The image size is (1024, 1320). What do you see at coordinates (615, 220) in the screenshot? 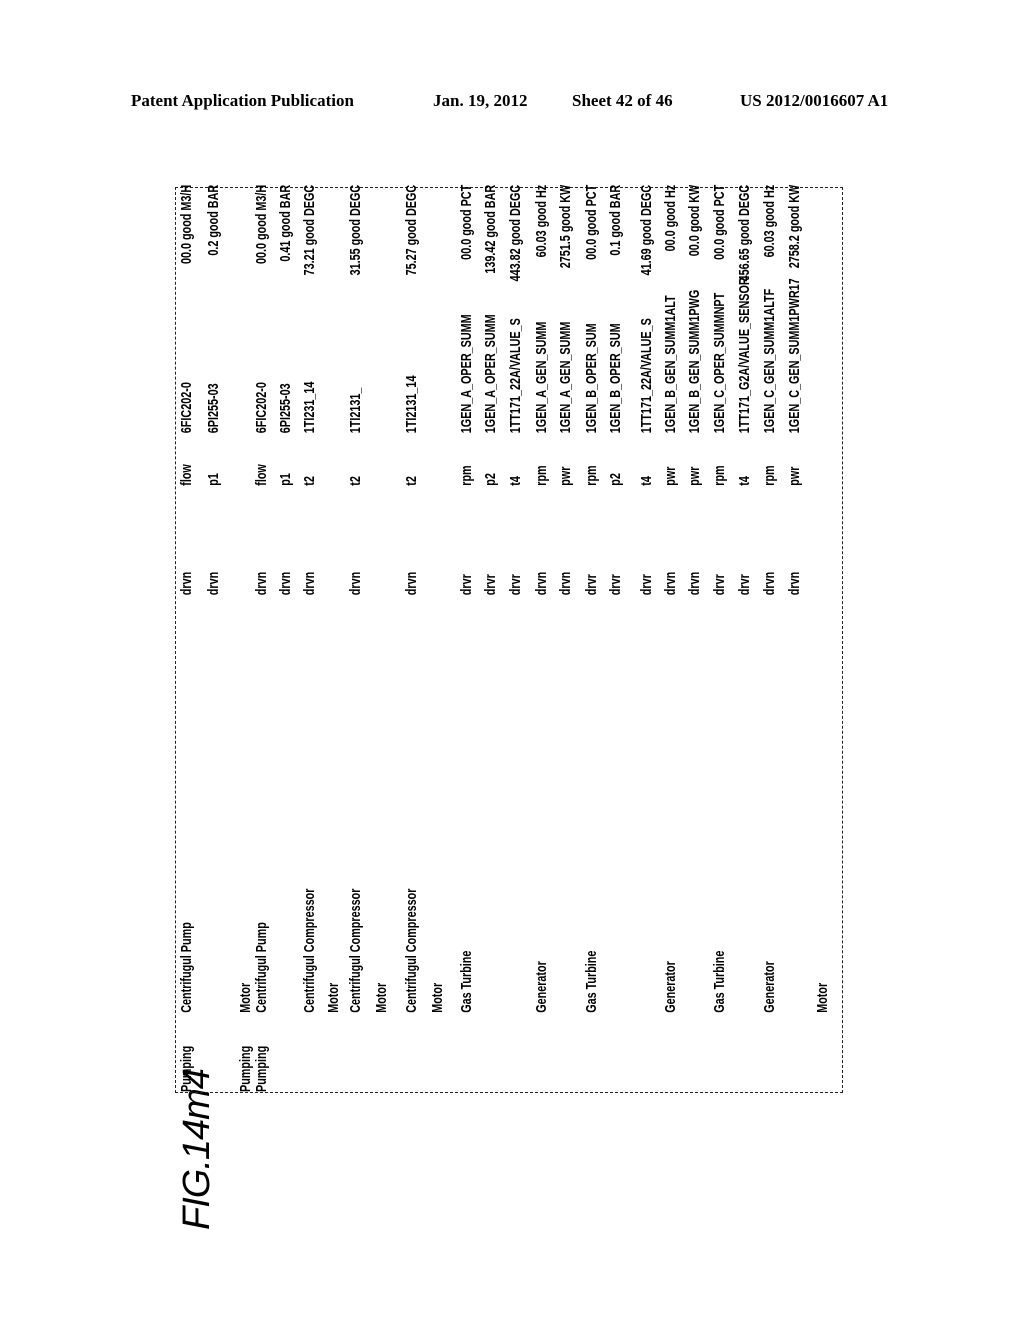
I see `cell-value: 0.1 good BAR` at bounding box center [615, 220].